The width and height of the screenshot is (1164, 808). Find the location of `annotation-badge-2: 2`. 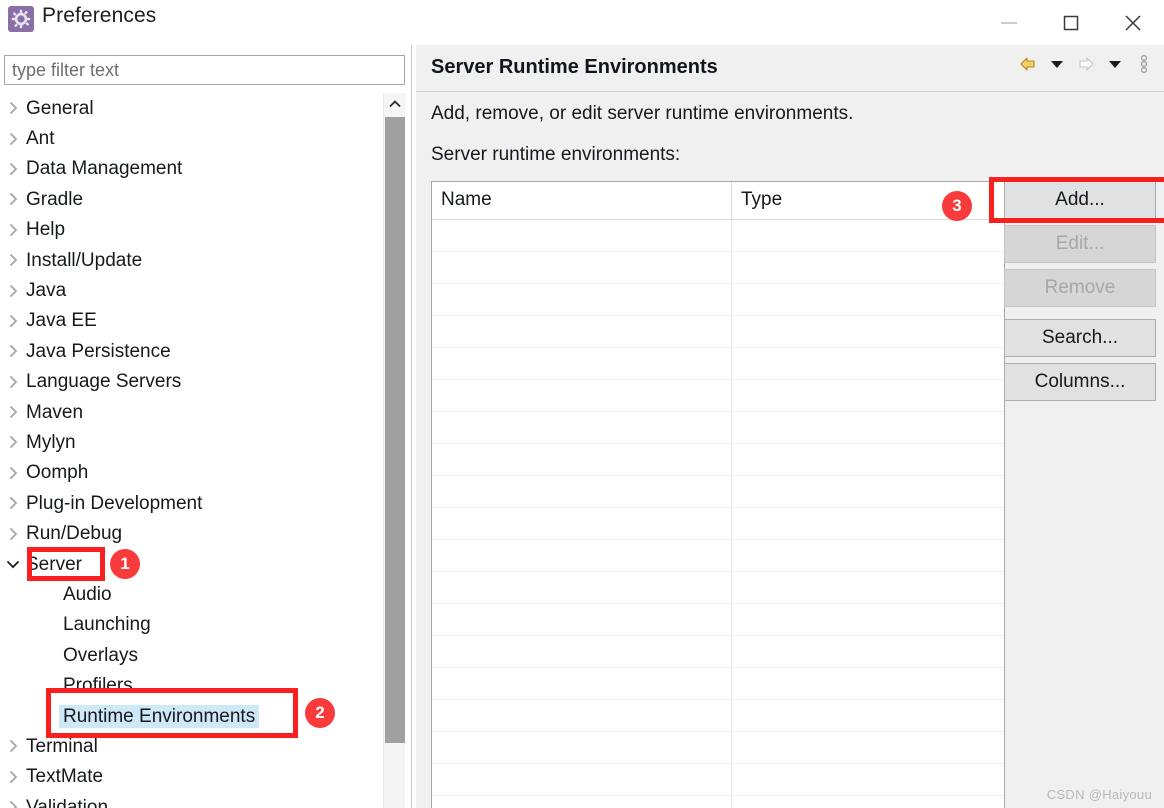

annotation-badge-2: 2 is located at coordinates (320, 713).